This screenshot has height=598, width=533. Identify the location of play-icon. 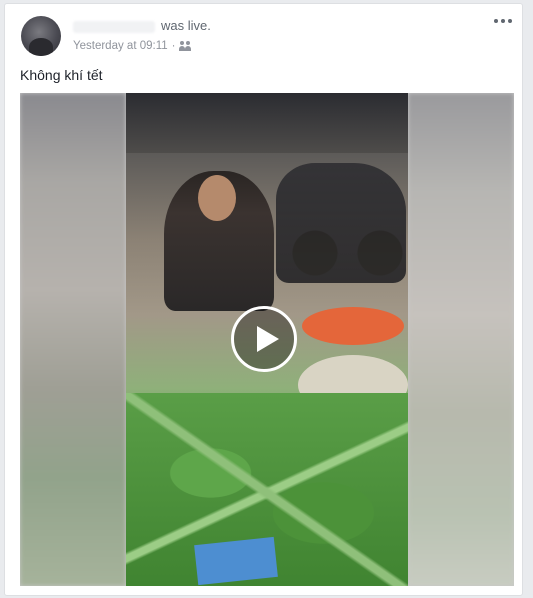
(264, 339).